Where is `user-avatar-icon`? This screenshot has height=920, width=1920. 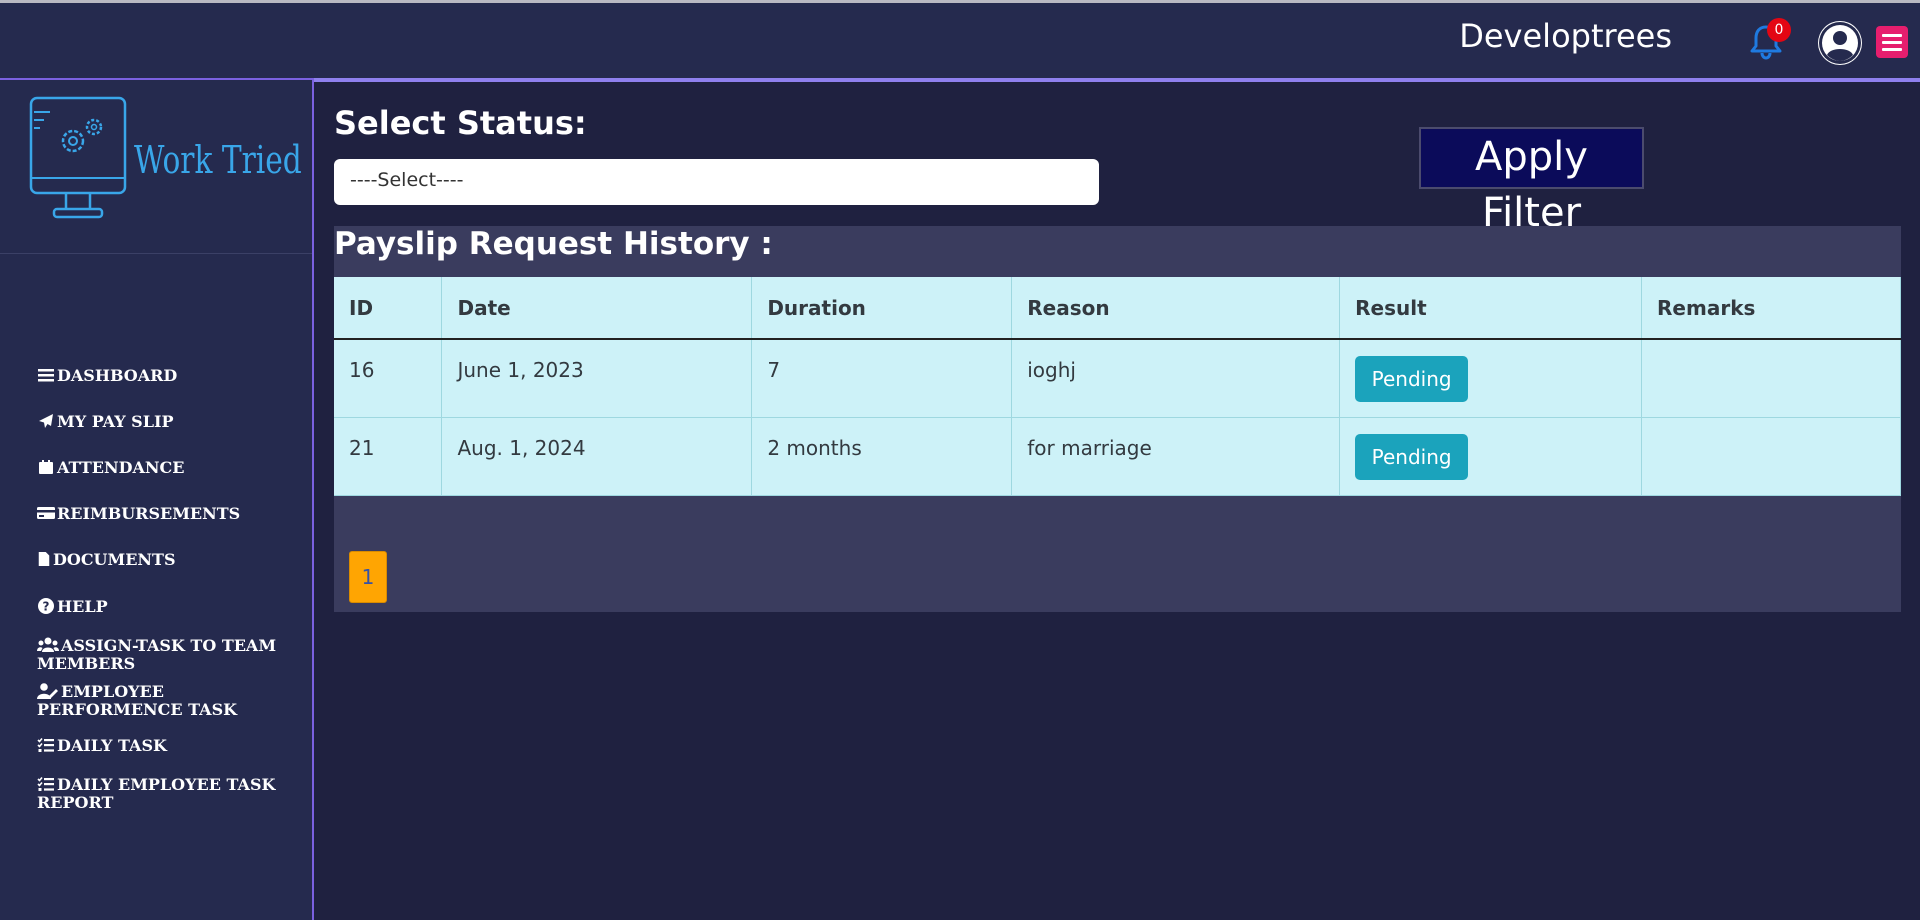 user-avatar-icon is located at coordinates (1840, 43).